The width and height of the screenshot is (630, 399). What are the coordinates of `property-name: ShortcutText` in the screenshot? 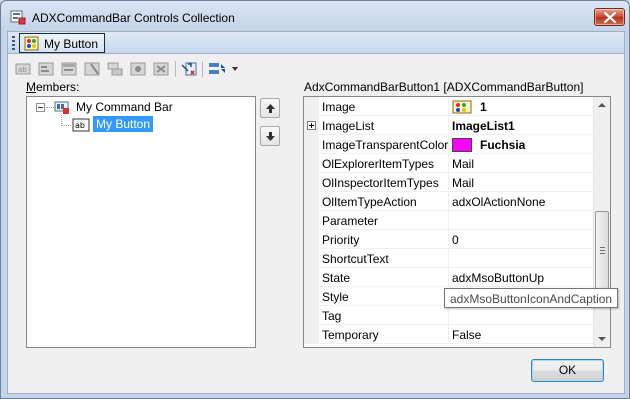 It's located at (384, 258).